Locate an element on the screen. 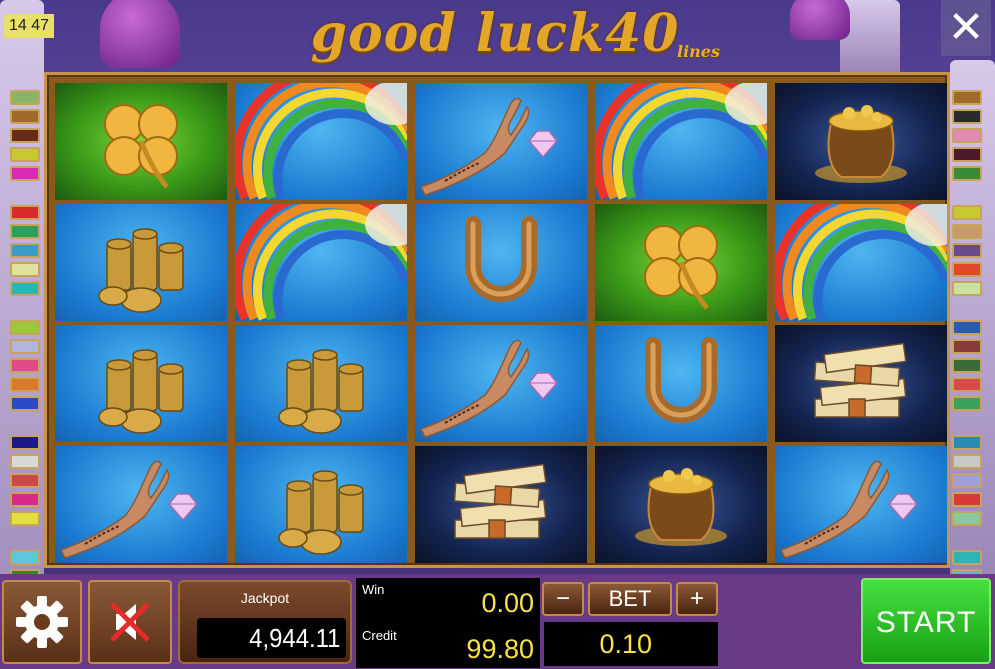 This screenshot has height=669, width=995. game-logo: good luck40 lines is located at coordinates (495, 36).